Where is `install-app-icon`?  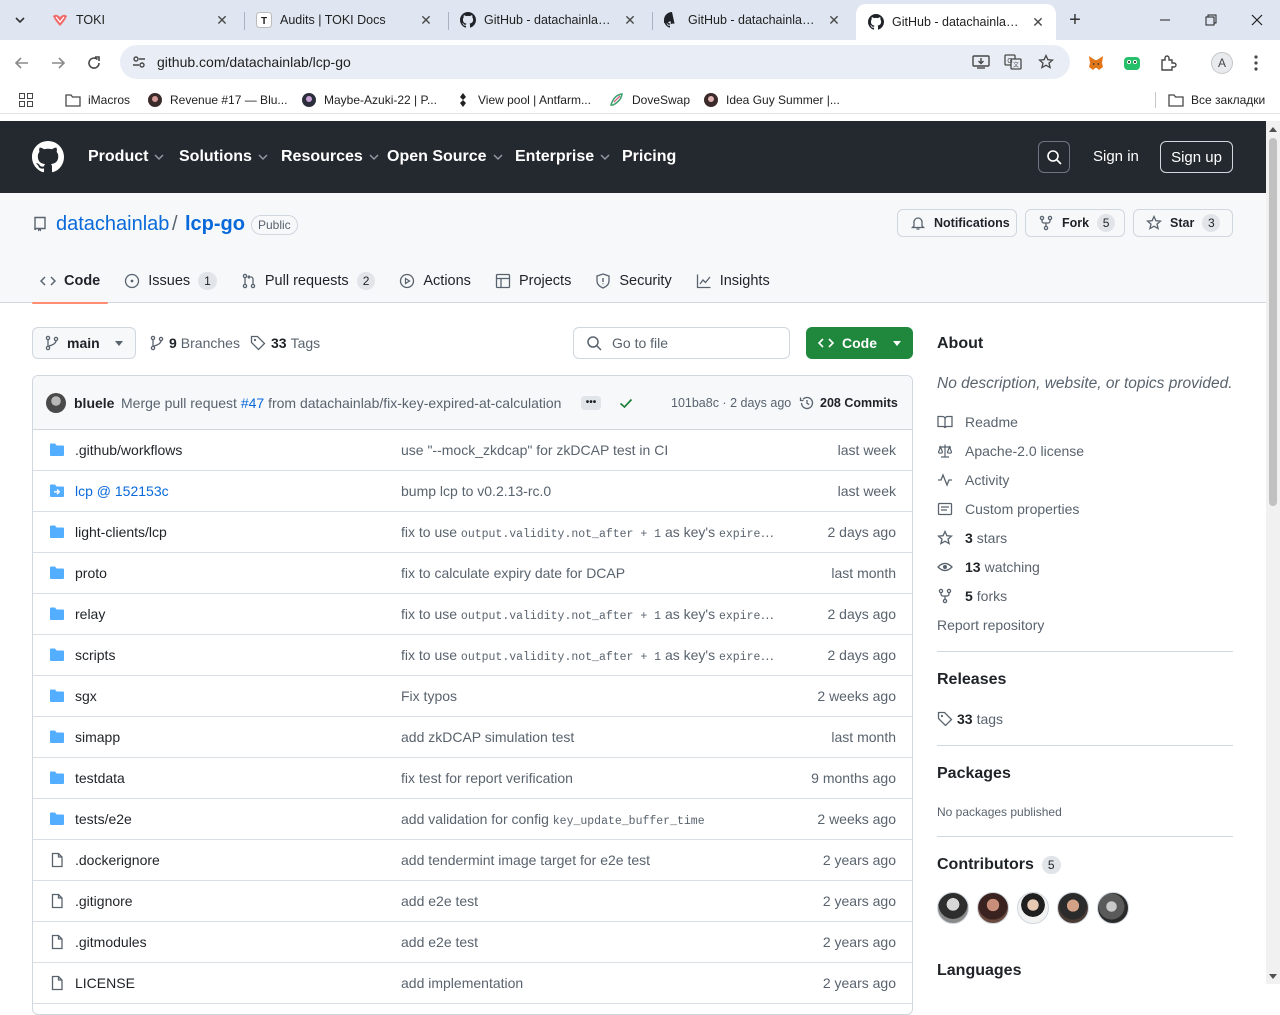 install-app-icon is located at coordinates (981, 62).